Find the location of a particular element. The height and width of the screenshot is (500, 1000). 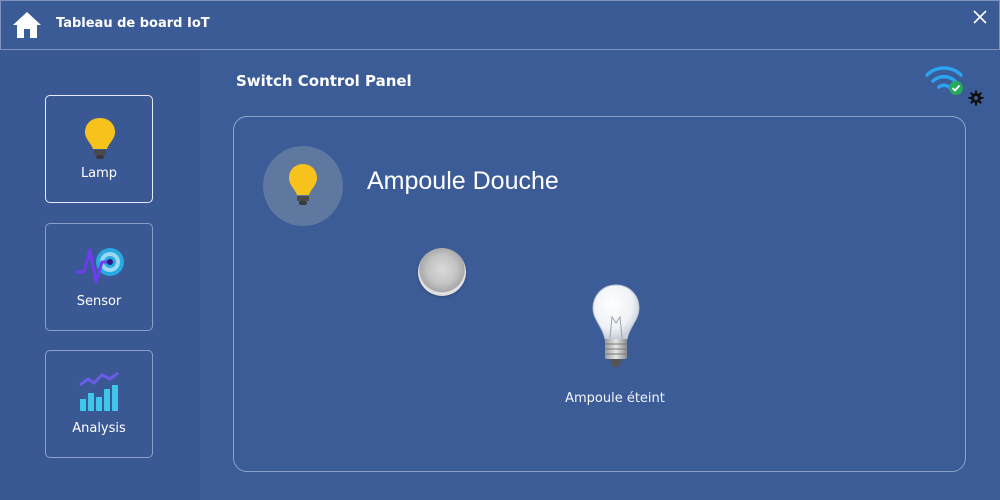

sensor-pulse-icon is located at coordinates (100, 266).